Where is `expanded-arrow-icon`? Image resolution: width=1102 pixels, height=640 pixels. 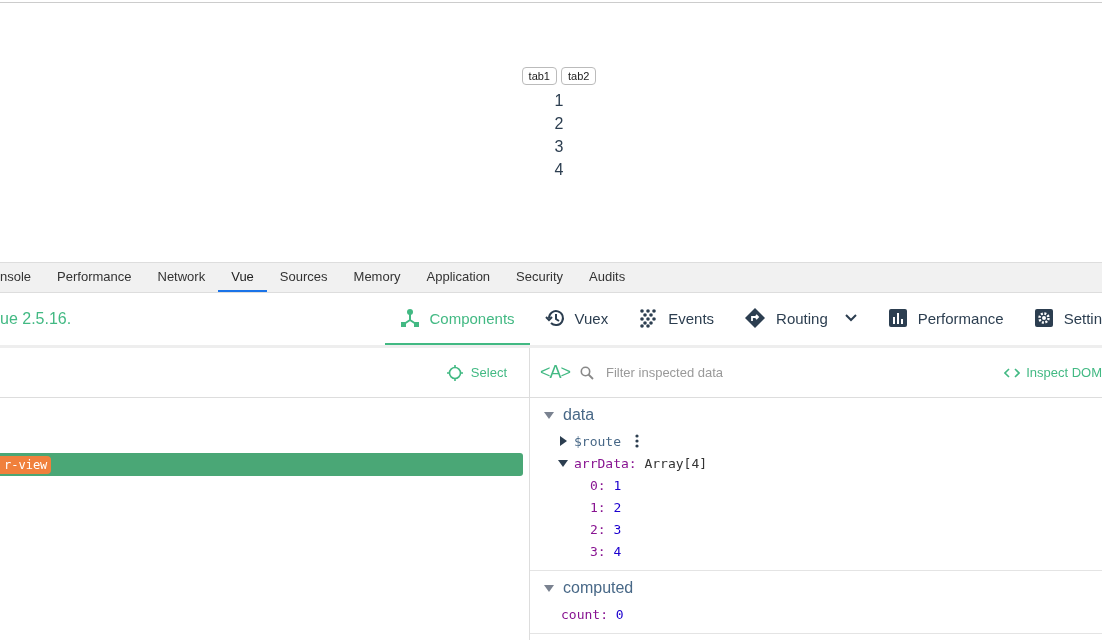 expanded-arrow-icon is located at coordinates (563, 463).